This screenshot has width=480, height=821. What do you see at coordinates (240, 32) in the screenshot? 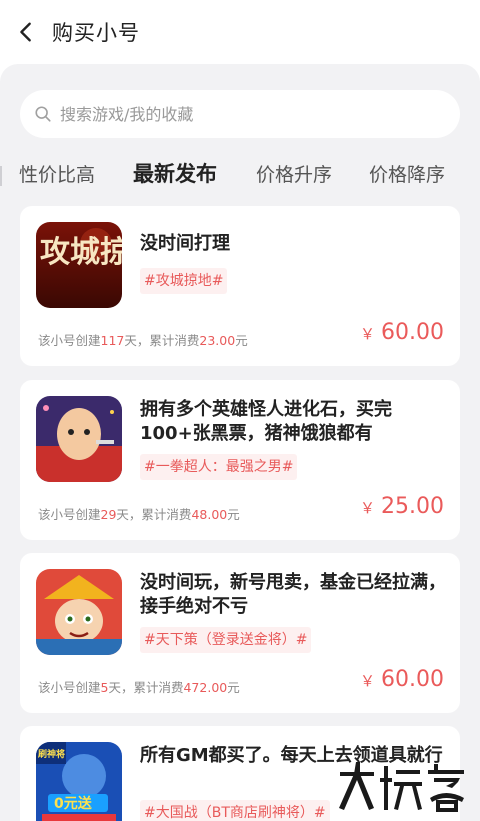
I see `top-bar: 购买小号` at bounding box center [240, 32].